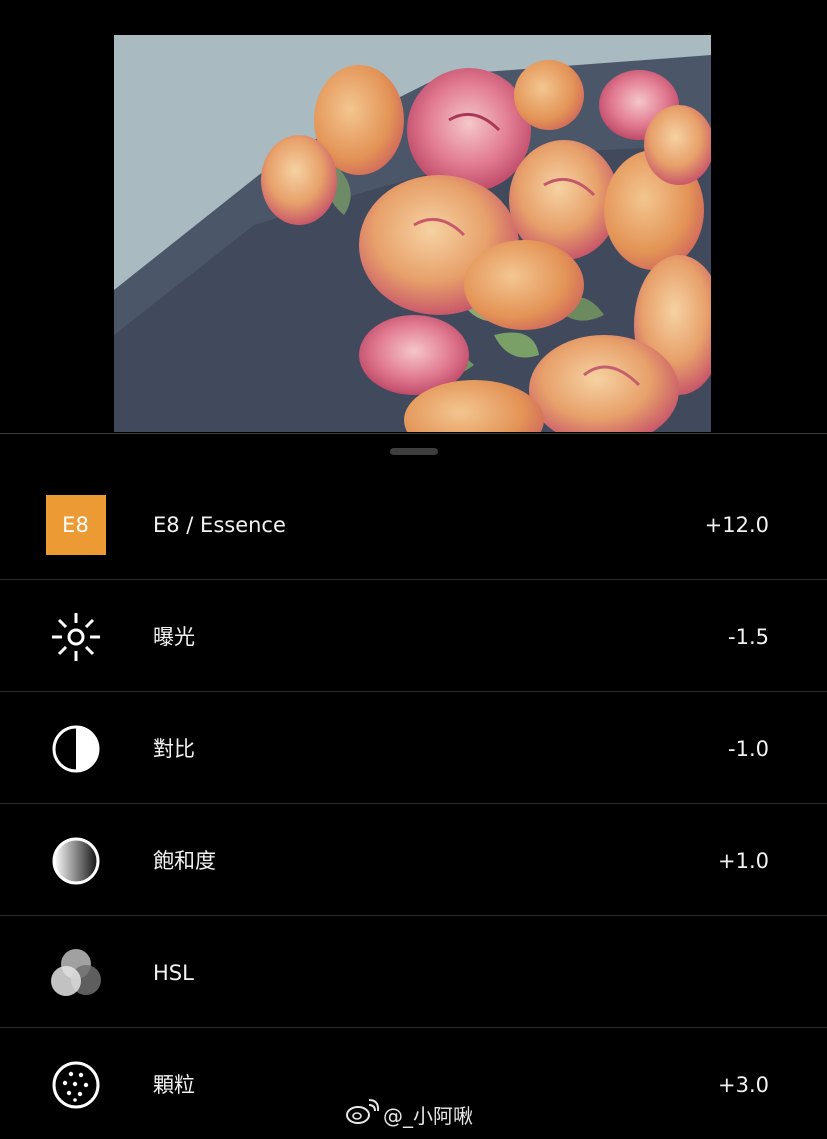  Describe the element at coordinates (174, 1085) in the screenshot. I see `tool-label-grain: 顆粒` at that location.